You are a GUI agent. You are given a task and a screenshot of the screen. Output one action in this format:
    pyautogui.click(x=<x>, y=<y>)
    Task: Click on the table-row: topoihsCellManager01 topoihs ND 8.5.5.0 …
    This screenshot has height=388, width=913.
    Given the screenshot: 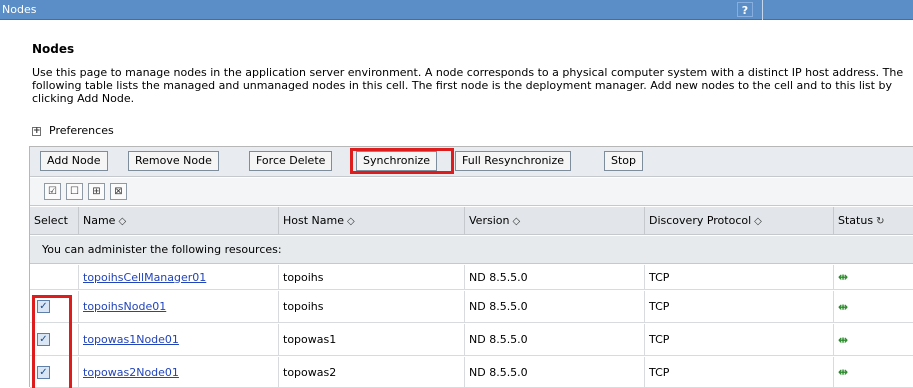 What is the action you would take?
    pyautogui.click(x=471, y=277)
    